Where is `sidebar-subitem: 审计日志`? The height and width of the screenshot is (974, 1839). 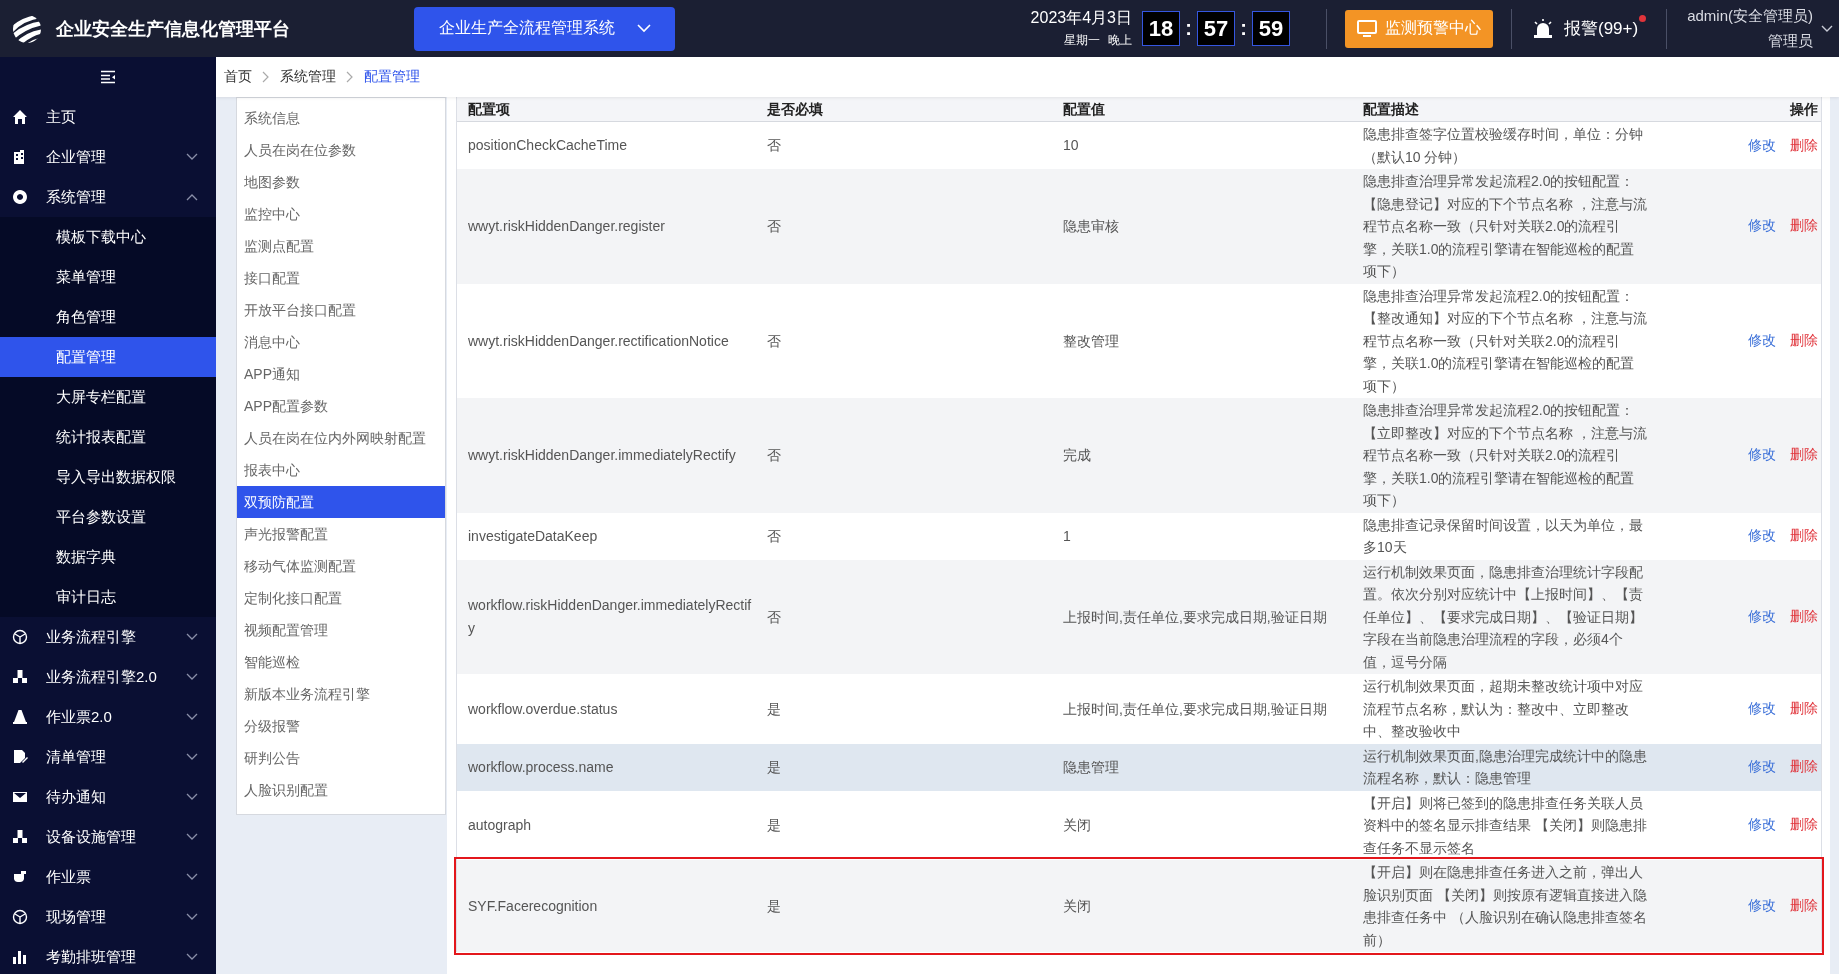
sidebar-subitem: 审计日志 is located at coordinates (108, 597).